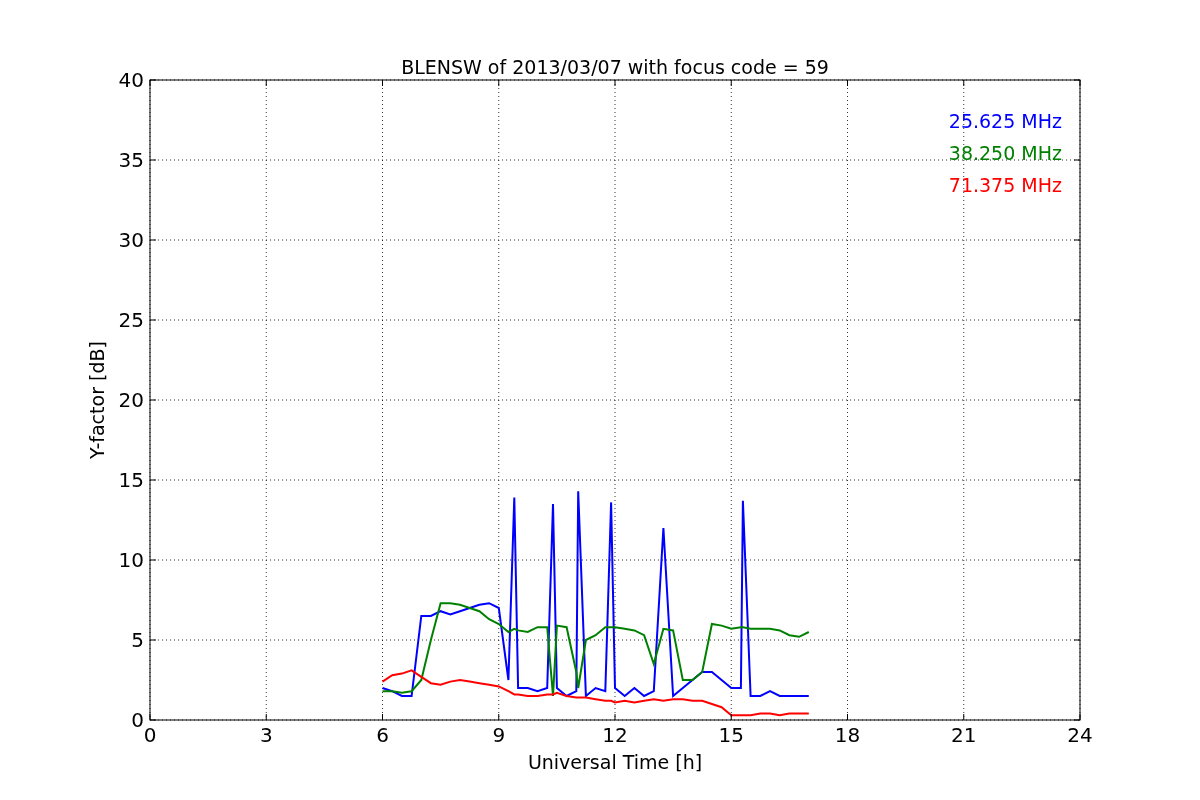  Describe the element at coordinates (137, 640) in the screenshot. I see `y-tick-label: 5` at that location.